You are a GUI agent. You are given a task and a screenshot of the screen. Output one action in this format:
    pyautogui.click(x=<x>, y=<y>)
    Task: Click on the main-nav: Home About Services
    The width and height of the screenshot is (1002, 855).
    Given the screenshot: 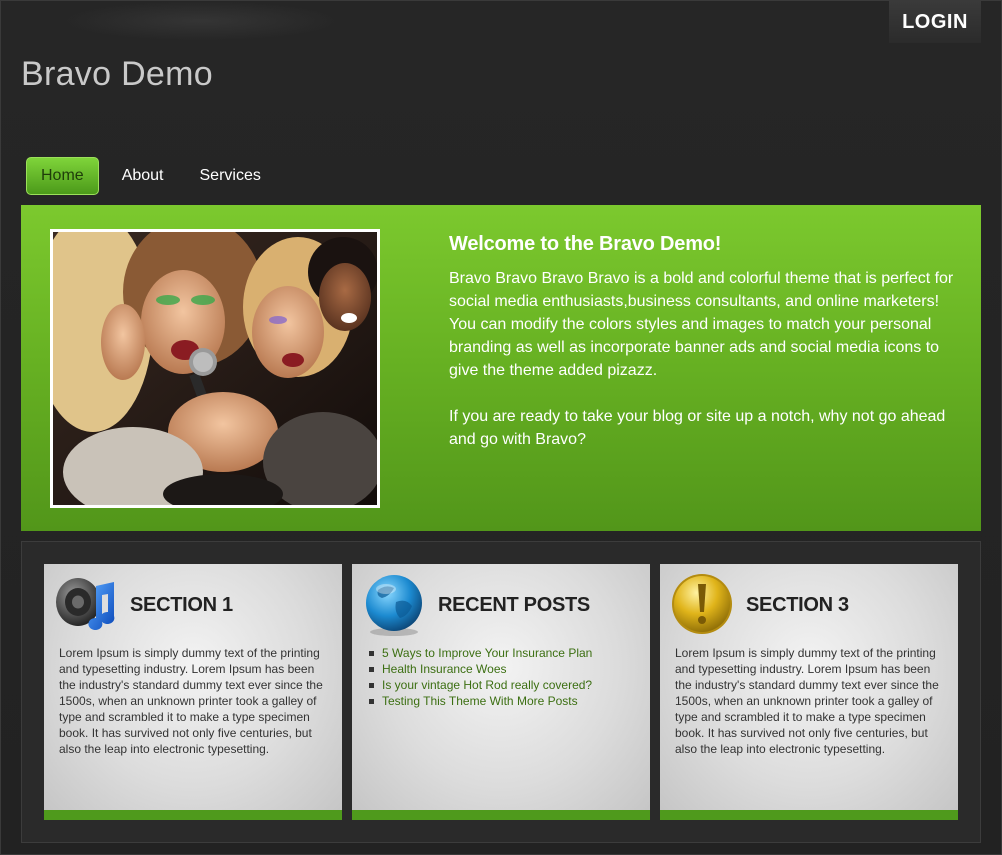 What is the action you would take?
    pyautogui.click(x=153, y=176)
    